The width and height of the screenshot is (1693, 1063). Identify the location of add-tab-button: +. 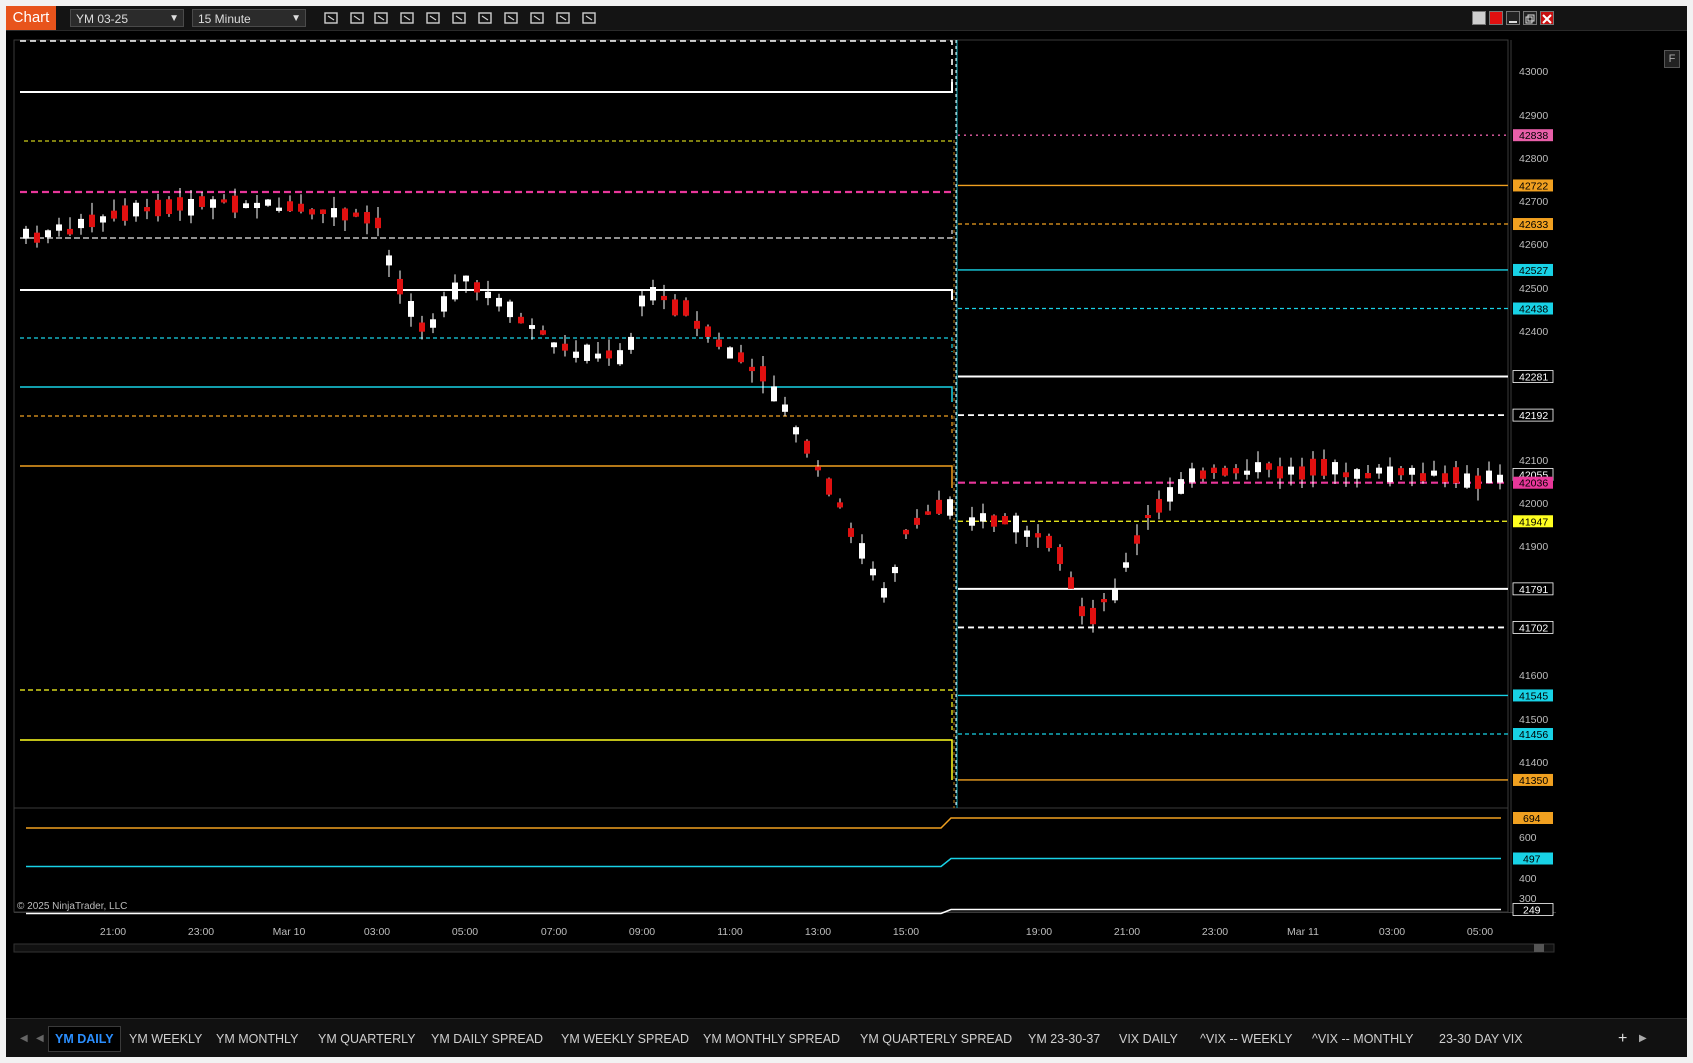
(1622, 1039).